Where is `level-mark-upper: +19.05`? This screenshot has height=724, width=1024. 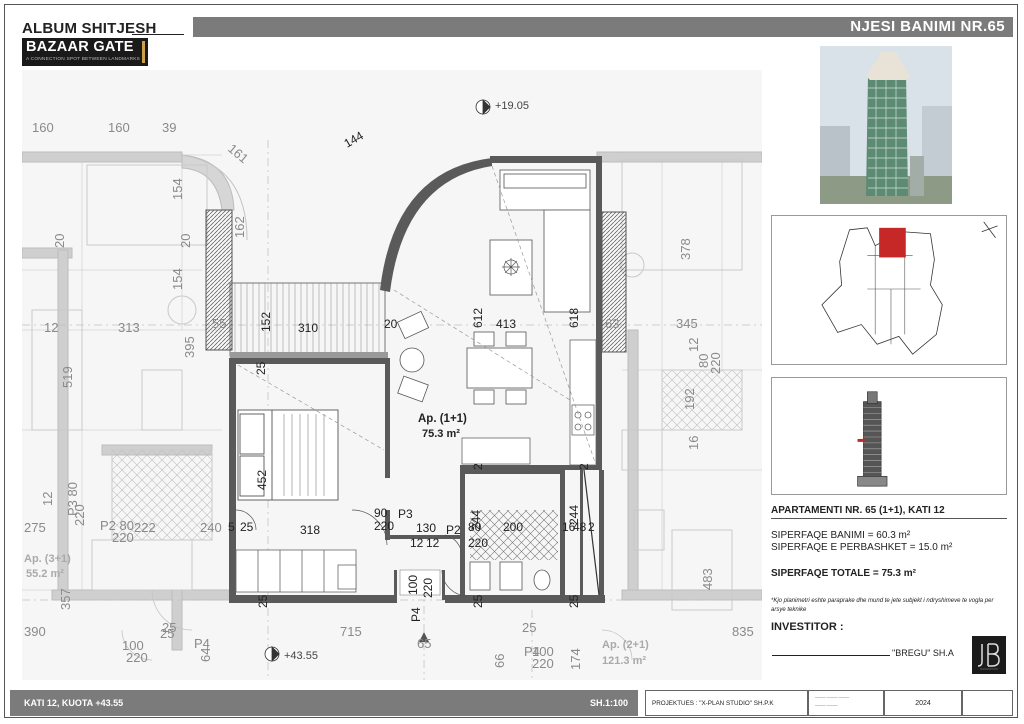 level-mark-upper: +19.05 is located at coordinates (512, 106).